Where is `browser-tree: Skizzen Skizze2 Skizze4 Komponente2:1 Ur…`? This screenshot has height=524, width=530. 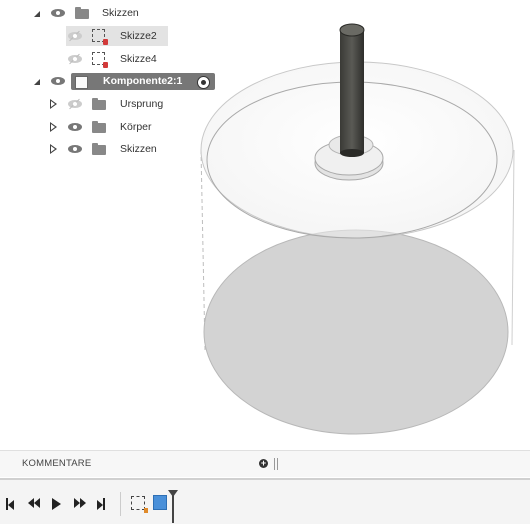 browser-tree: Skizzen Skizze2 Skizze4 Komponente2:1 Ur… is located at coordinates (115, 81).